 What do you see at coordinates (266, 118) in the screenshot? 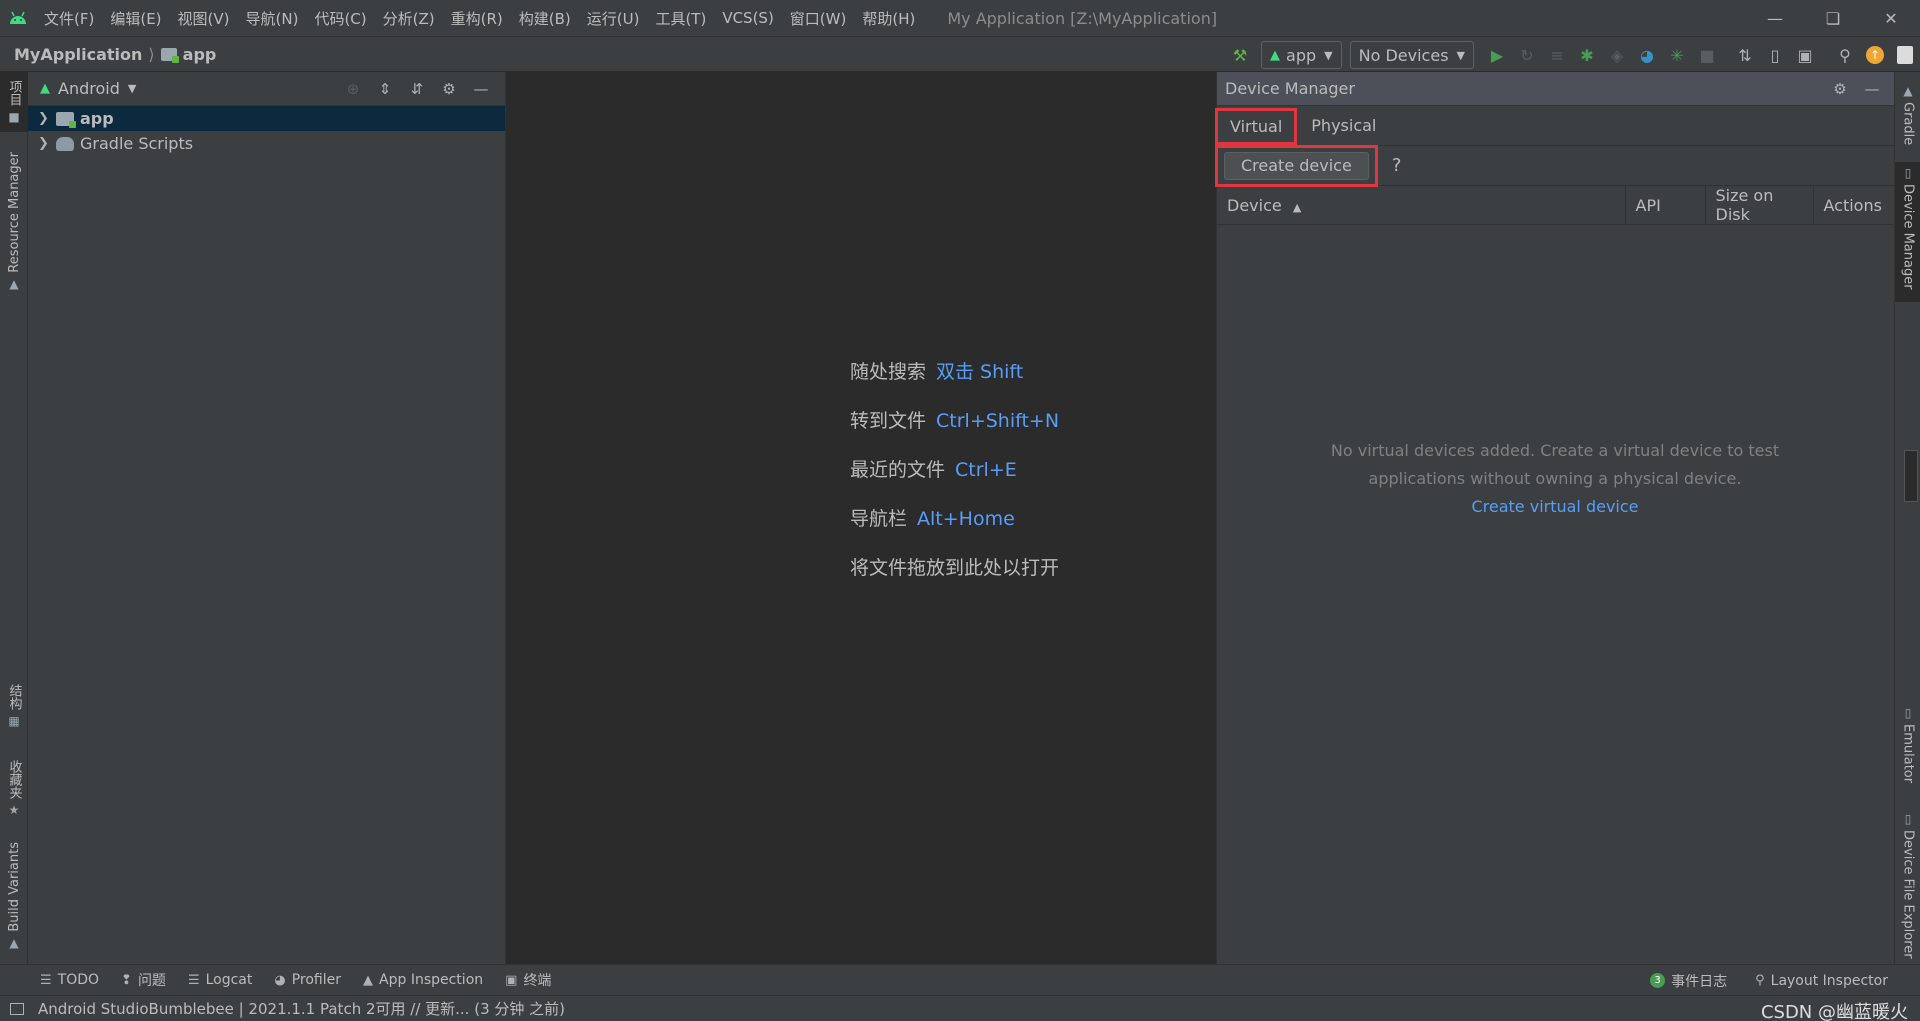
I see `tree-item-app: ❯ app` at bounding box center [266, 118].